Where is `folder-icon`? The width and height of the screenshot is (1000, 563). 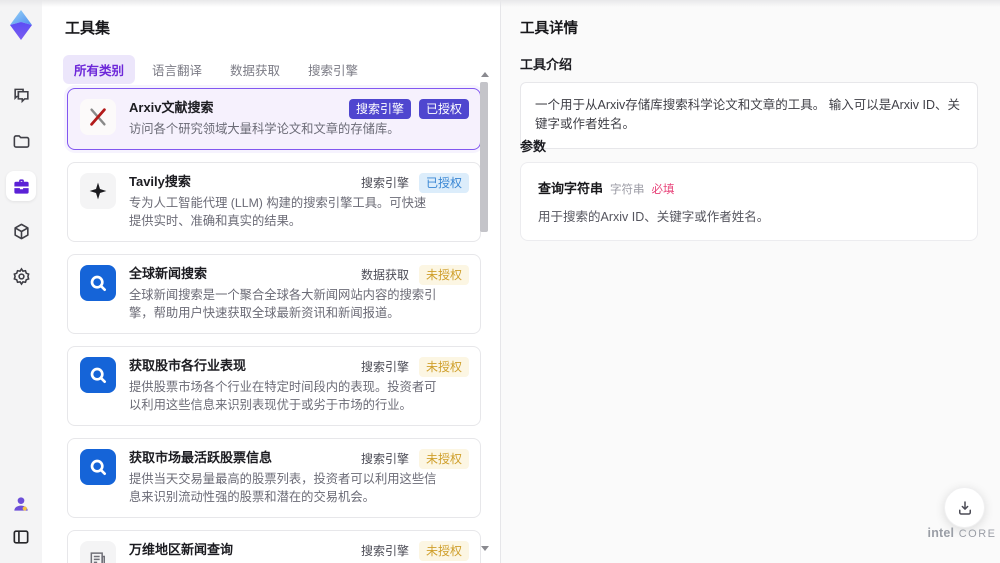 folder-icon is located at coordinates (21, 141).